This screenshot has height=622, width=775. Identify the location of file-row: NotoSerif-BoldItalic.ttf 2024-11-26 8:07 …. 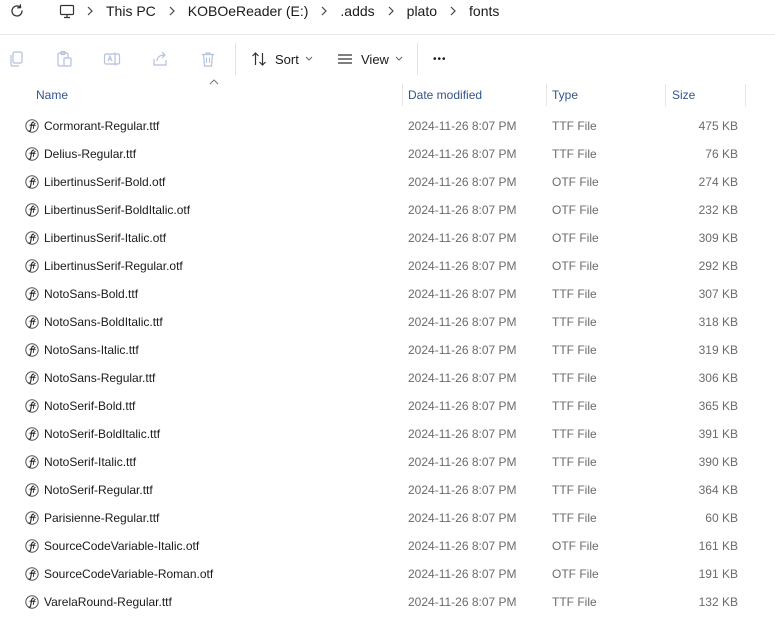
(387, 434).